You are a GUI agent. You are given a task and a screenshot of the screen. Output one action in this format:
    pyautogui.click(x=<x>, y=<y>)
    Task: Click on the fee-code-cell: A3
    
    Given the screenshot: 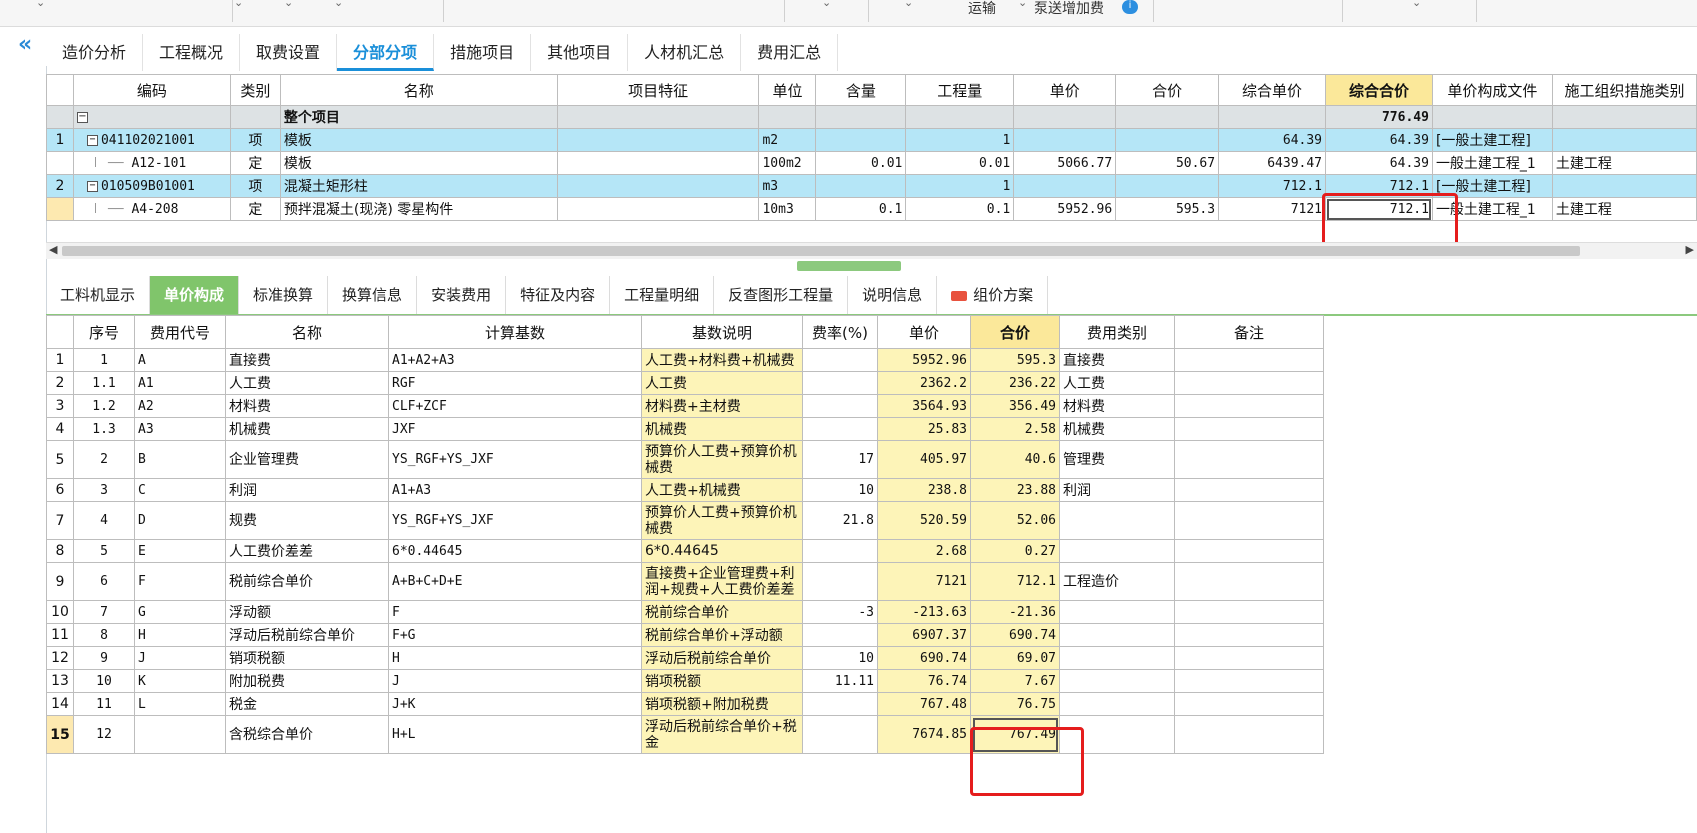 What is the action you would take?
    pyautogui.click(x=180, y=429)
    